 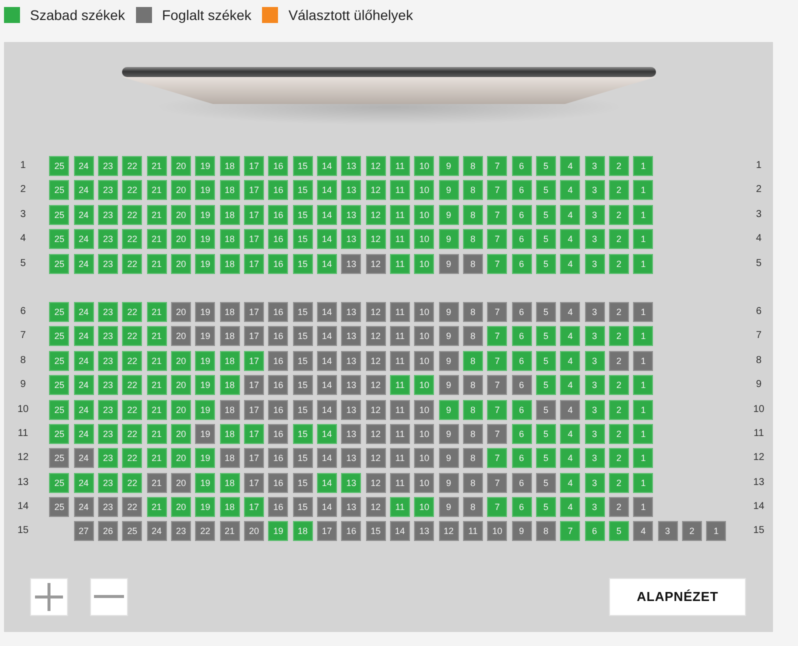 What do you see at coordinates (376, 239) in the screenshot?
I see `seat: 12` at bounding box center [376, 239].